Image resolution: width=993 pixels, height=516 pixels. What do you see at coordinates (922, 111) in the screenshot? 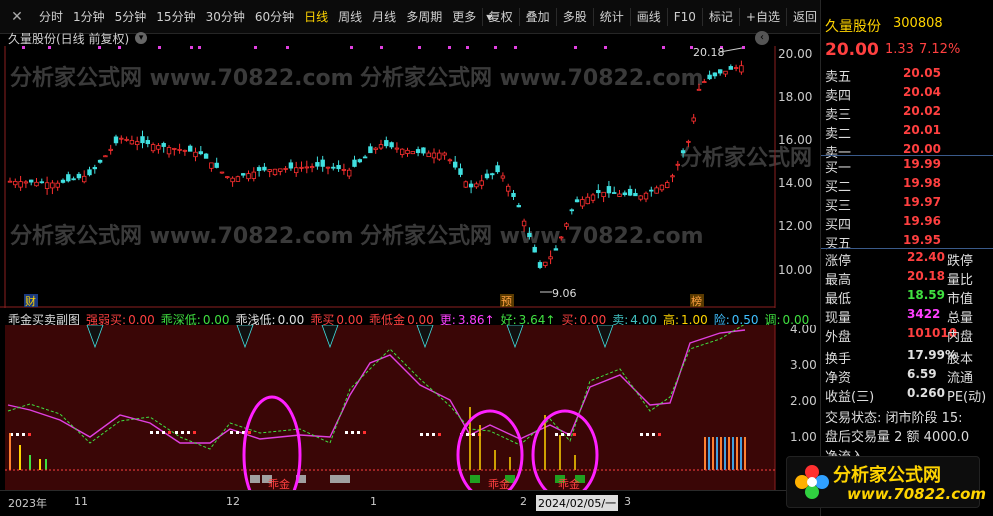
I see `ask-price: 20.02` at bounding box center [922, 111].